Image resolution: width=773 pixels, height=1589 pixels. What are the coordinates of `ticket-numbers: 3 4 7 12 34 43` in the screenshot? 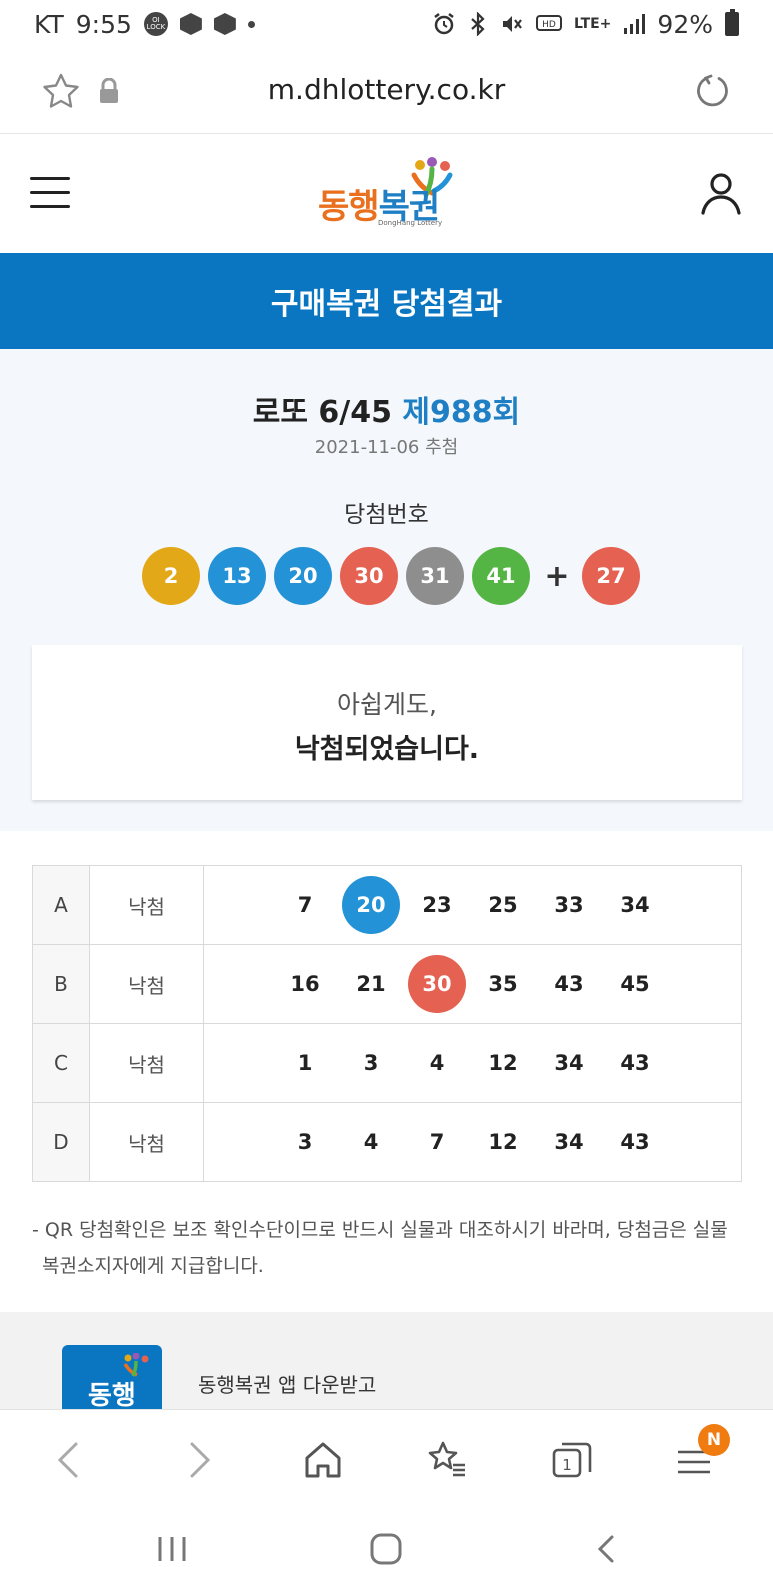 It's located at (472, 1142).